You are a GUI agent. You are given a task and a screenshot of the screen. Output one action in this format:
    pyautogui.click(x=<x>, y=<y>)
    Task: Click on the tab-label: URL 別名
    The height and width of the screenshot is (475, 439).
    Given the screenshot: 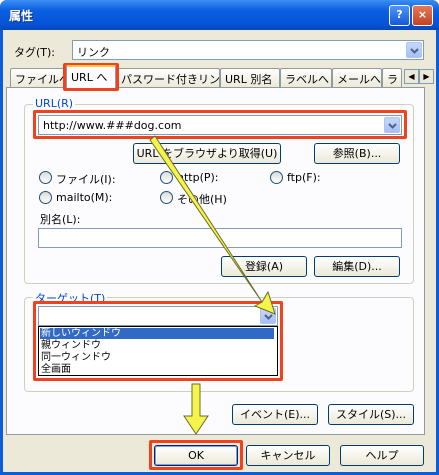 What is the action you would take?
    pyautogui.click(x=249, y=79)
    